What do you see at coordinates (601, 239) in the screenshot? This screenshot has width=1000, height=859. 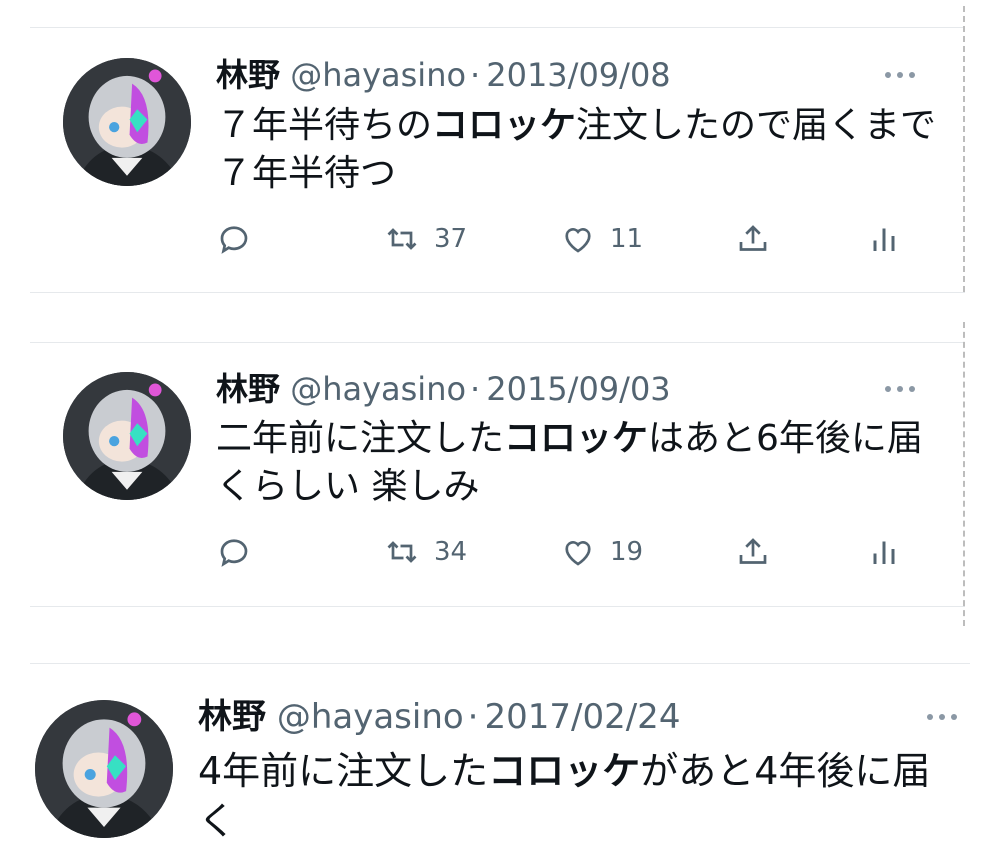 I see `like-button: 11` at bounding box center [601, 239].